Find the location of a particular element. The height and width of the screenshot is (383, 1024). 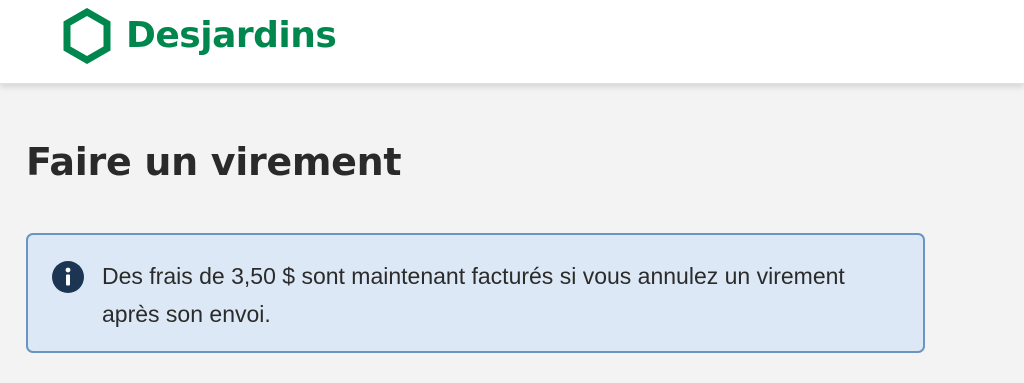

brand-name: Desjardins is located at coordinates (231, 35).